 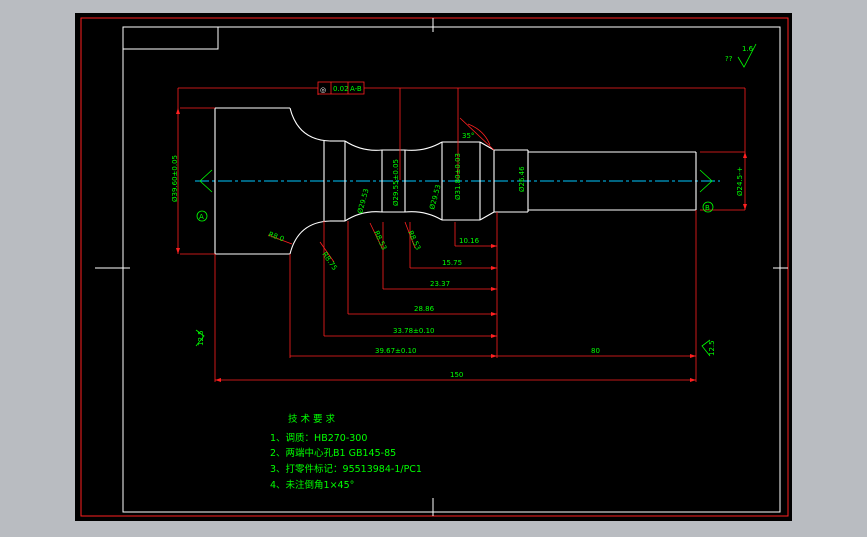 What do you see at coordinates (452, 263) in the screenshot?
I see `length-l2: 15.75` at bounding box center [452, 263].